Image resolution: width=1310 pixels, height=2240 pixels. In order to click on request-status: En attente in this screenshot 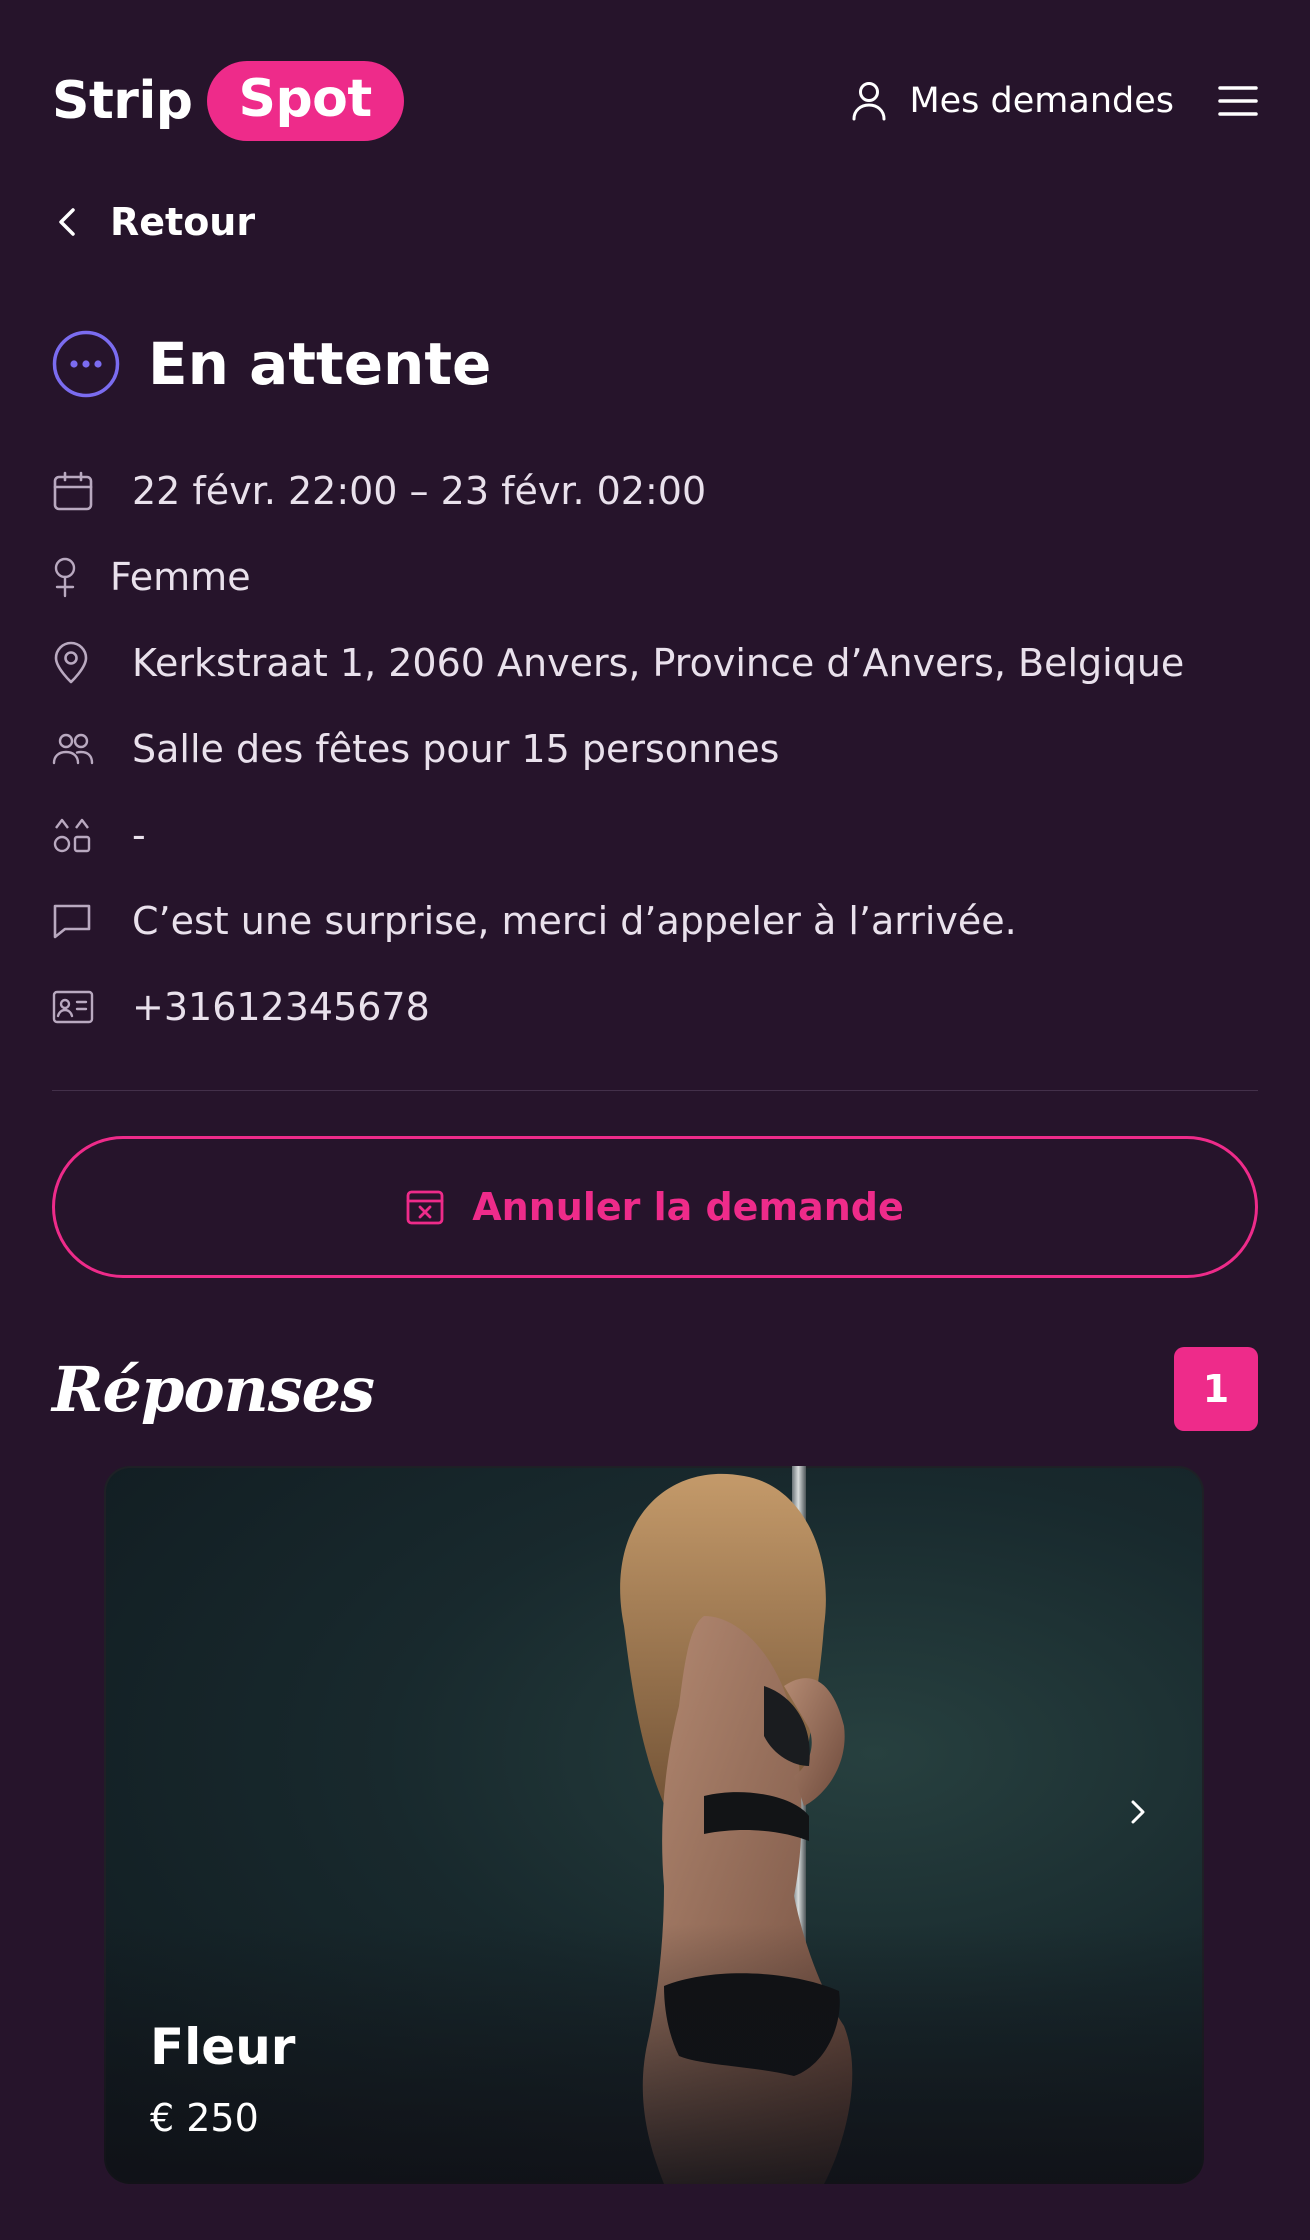, I will do `click(271, 364)`.